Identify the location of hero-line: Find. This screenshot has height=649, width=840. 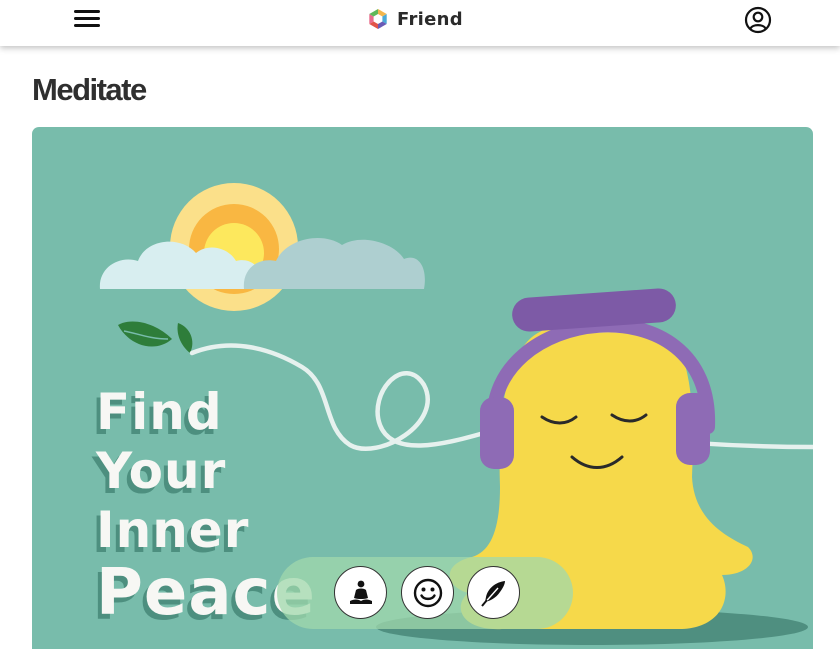
(159, 412).